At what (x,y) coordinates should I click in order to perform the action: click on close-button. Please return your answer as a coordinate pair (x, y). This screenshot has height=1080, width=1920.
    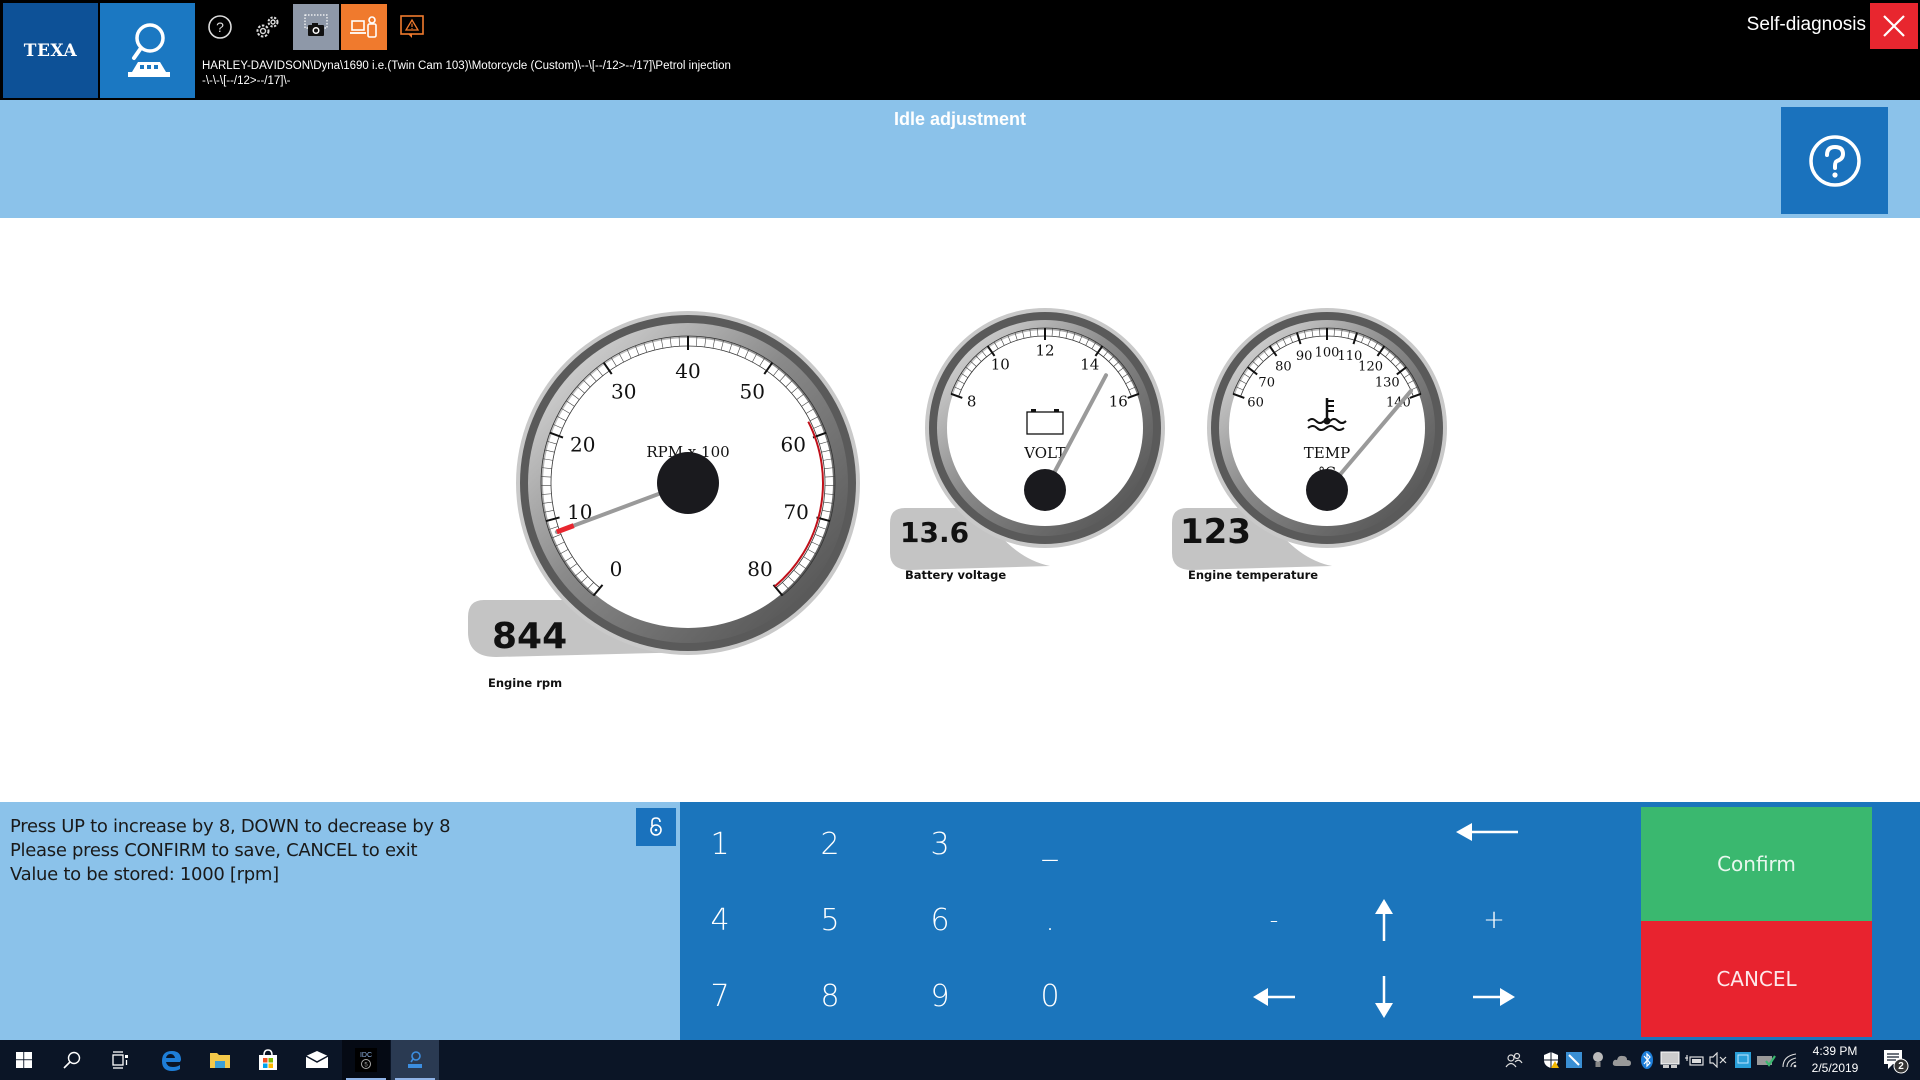
    Looking at the image, I should click on (1894, 26).